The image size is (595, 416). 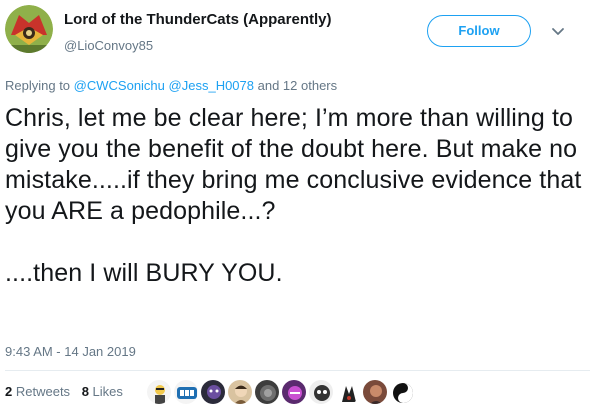 I want to click on tweet-timestamp: 9:43 AM - 14 Jan 2019, so click(x=70, y=351).